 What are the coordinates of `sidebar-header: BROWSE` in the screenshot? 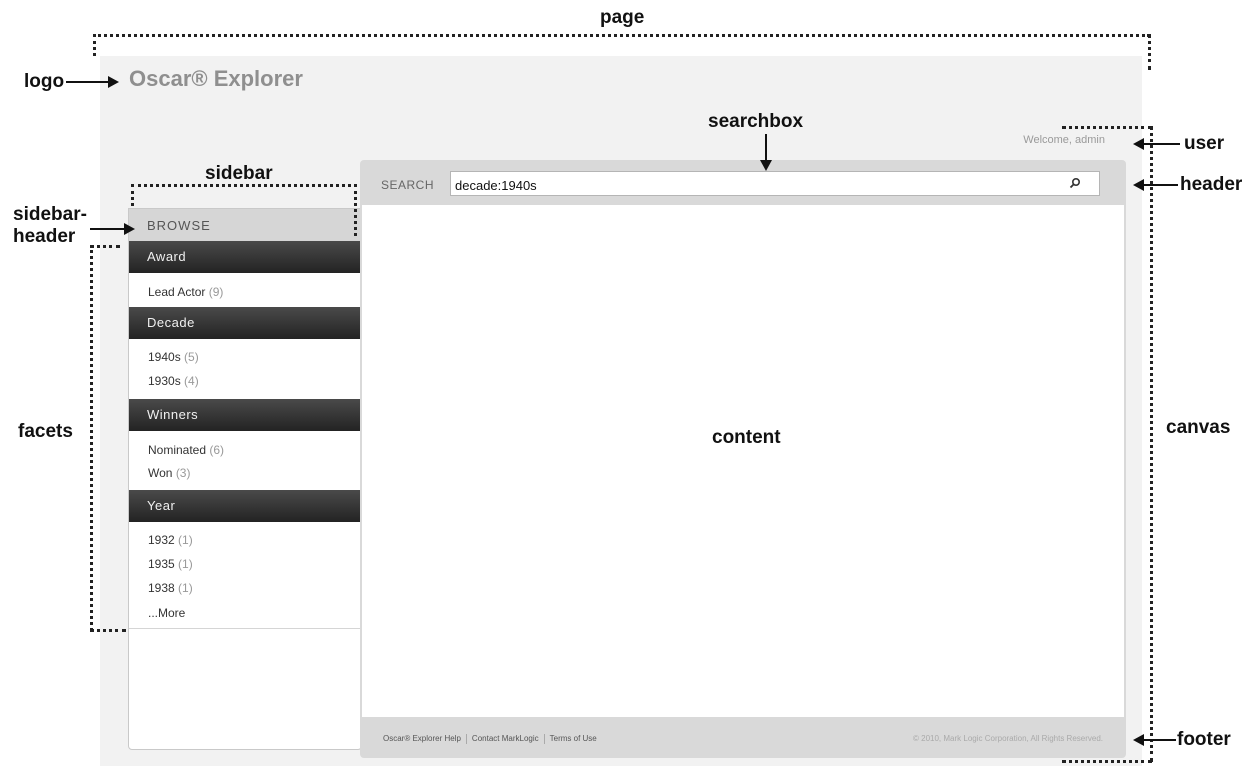 It's located at (245, 225).